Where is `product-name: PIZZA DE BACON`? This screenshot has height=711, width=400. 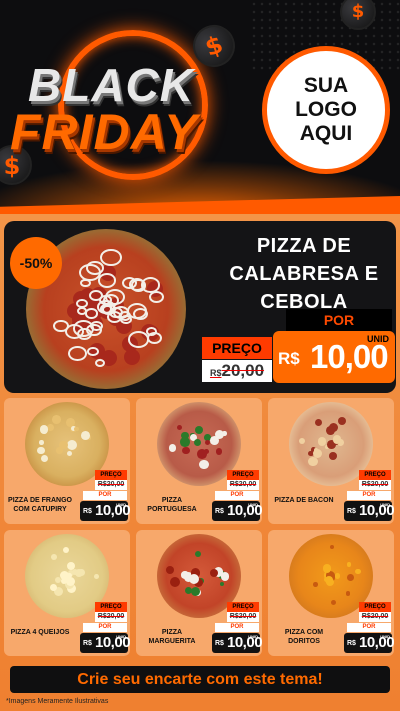 product-name: PIZZA DE BACON is located at coordinates (304, 500).